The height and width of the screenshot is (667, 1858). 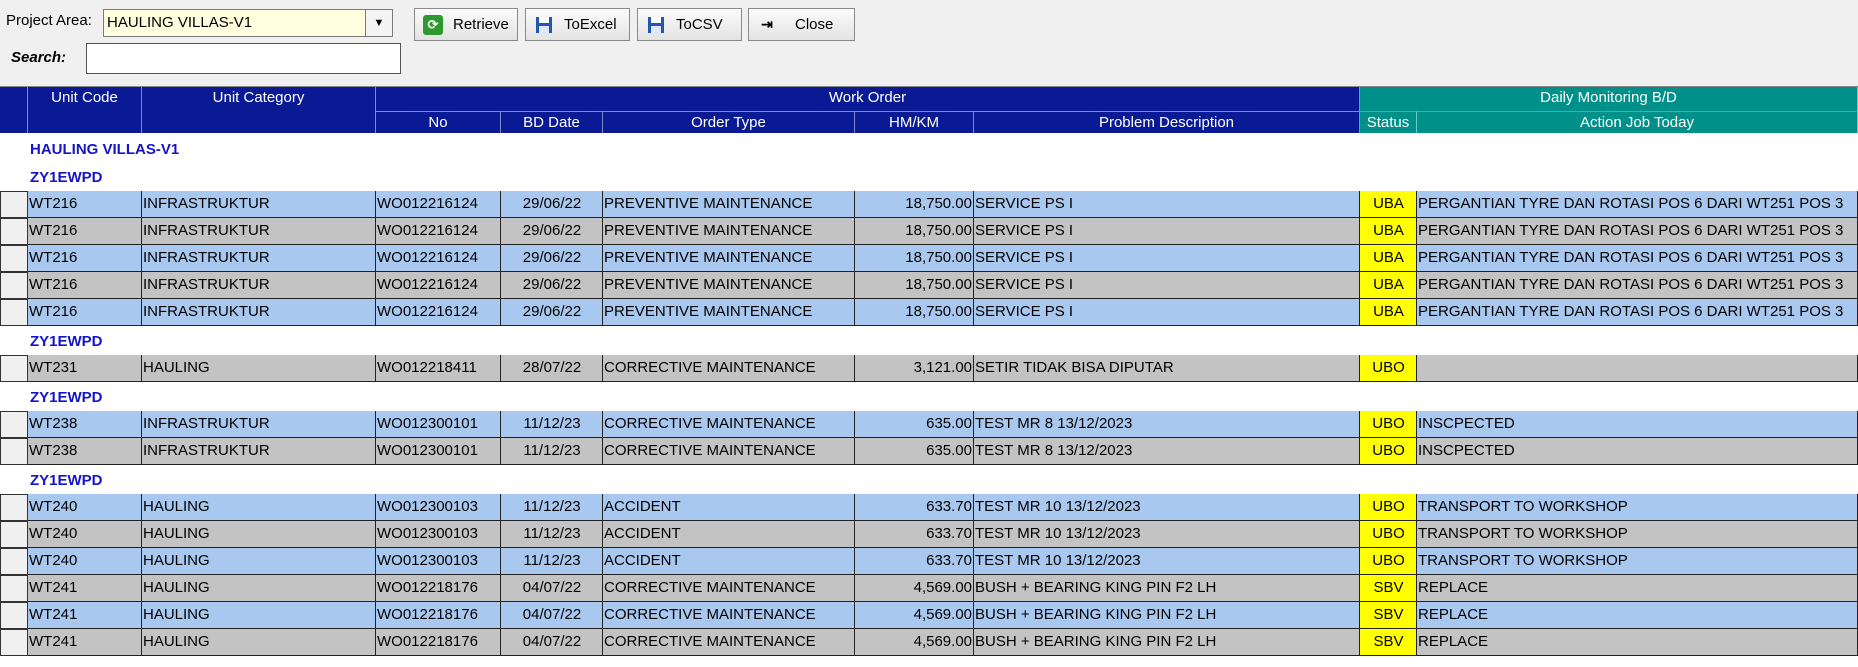 What do you see at coordinates (85, 368) in the screenshot?
I see `cell-unit: WT231` at bounding box center [85, 368].